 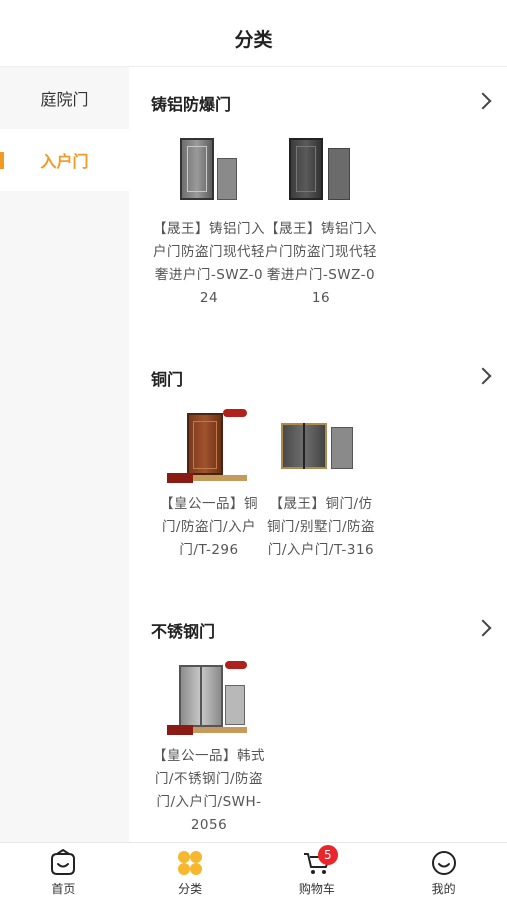 I want to click on sidebar-item-label: 庭院门, so click(x=64, y=99).